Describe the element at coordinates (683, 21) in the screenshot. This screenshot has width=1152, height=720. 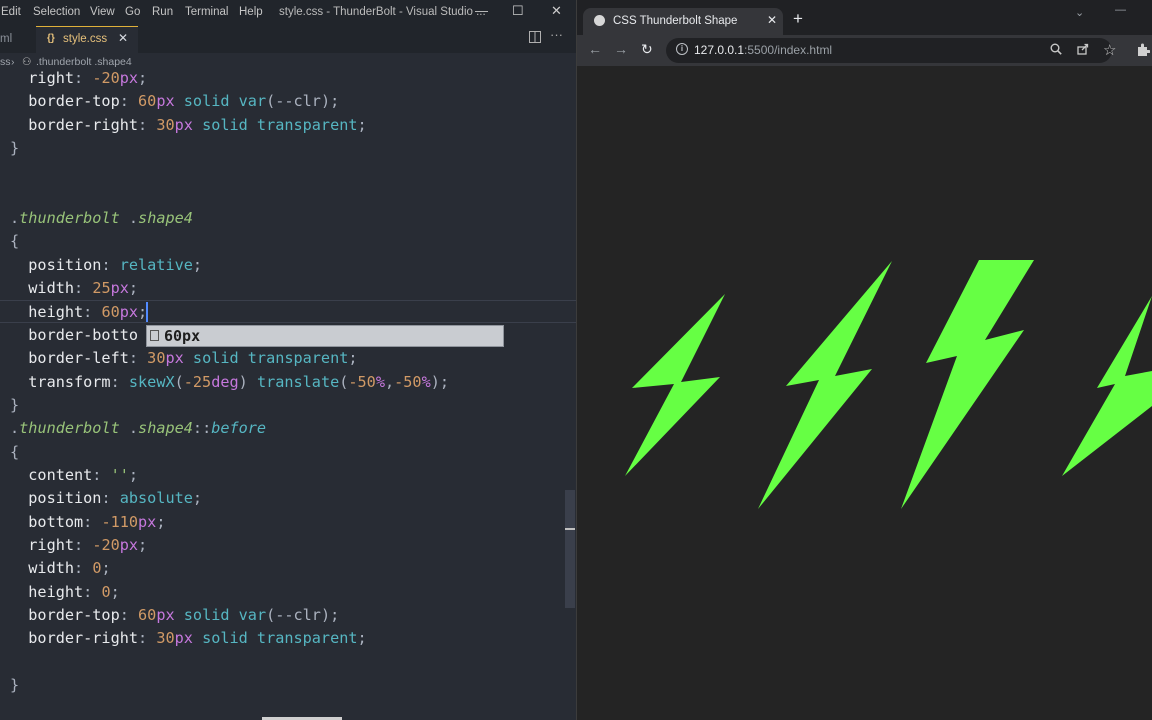
I see `browser-tab: CSS Thunderbolt Shape ✕` at that location.